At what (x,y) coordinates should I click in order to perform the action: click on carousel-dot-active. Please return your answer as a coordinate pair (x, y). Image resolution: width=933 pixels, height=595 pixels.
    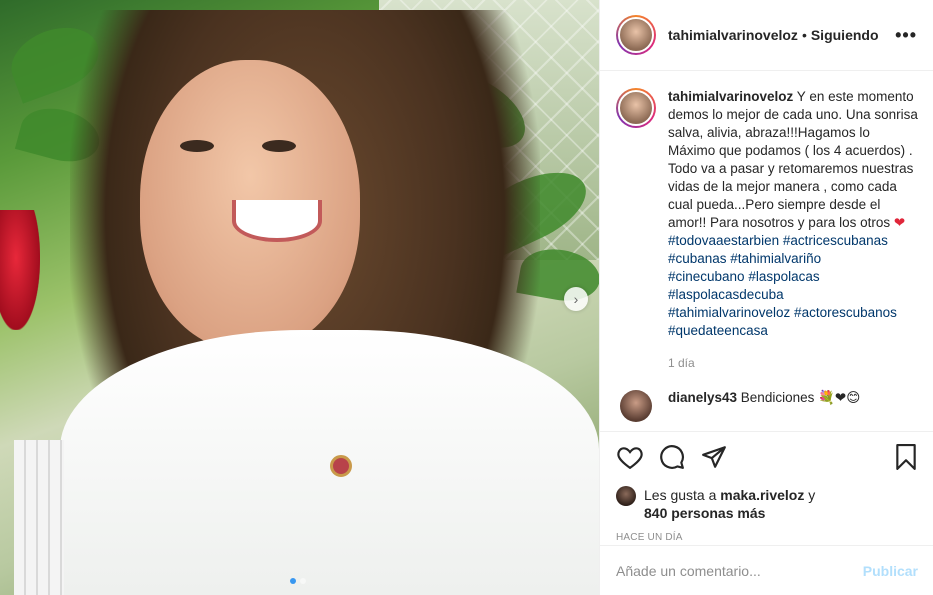
    Looking at the image, I should click on (293, 581).